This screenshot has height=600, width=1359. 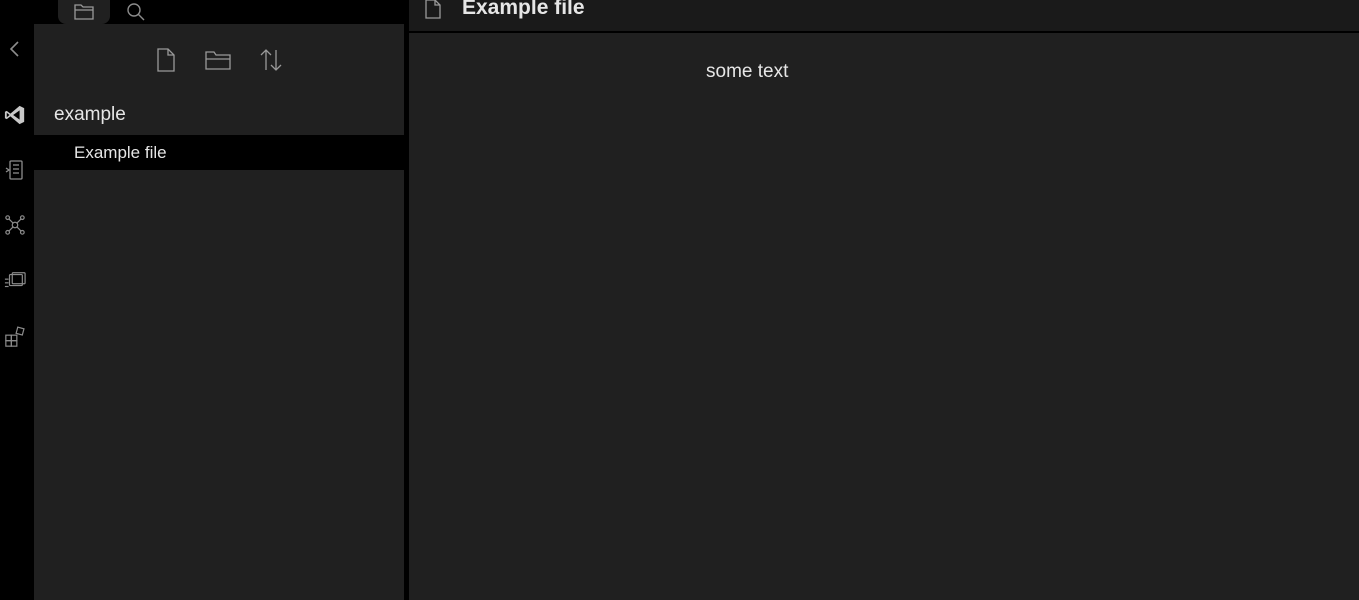 What do you see at coordinates (120, 152) in the screenshot?
I see `file-item-label: Example file` at bounding box center [120, 152].